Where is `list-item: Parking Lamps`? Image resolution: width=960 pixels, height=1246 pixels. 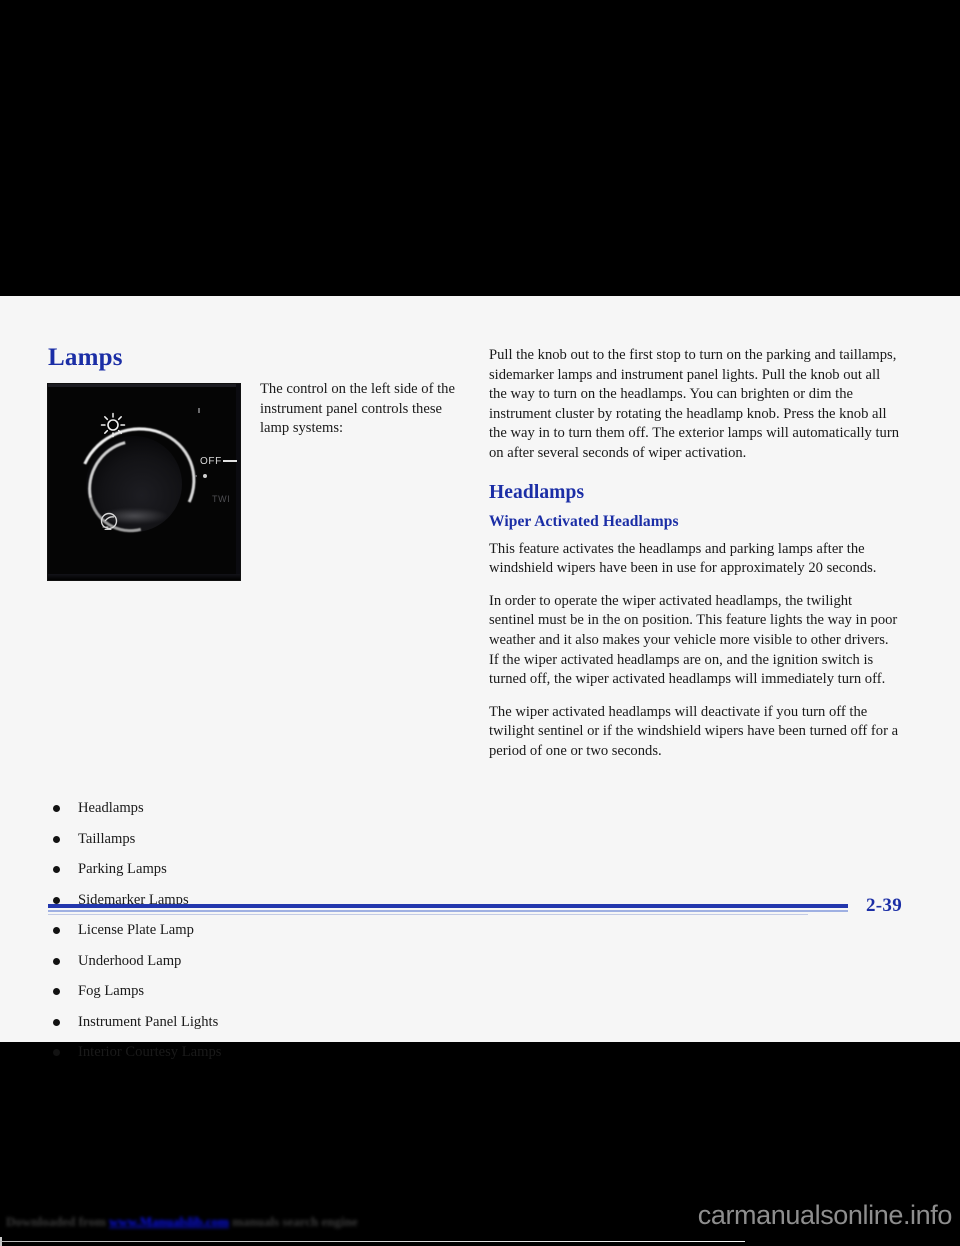 list-item: Parking Lamps is located at coordinates (255, 869).